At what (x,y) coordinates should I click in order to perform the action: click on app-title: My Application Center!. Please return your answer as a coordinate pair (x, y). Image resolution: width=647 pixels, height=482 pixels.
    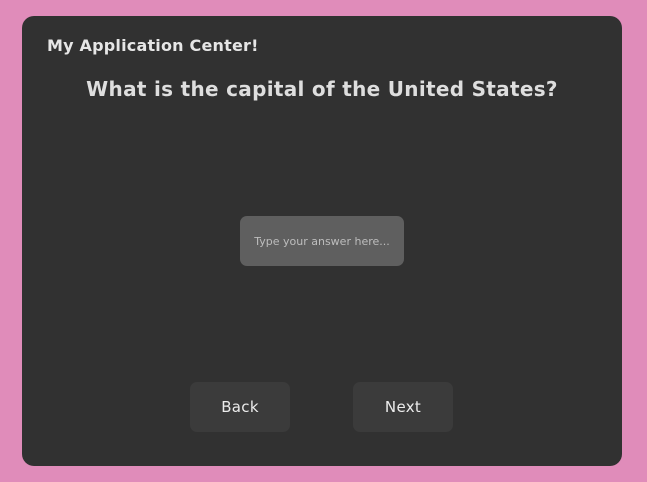
    Looking at the image, I should click on (153, 45).